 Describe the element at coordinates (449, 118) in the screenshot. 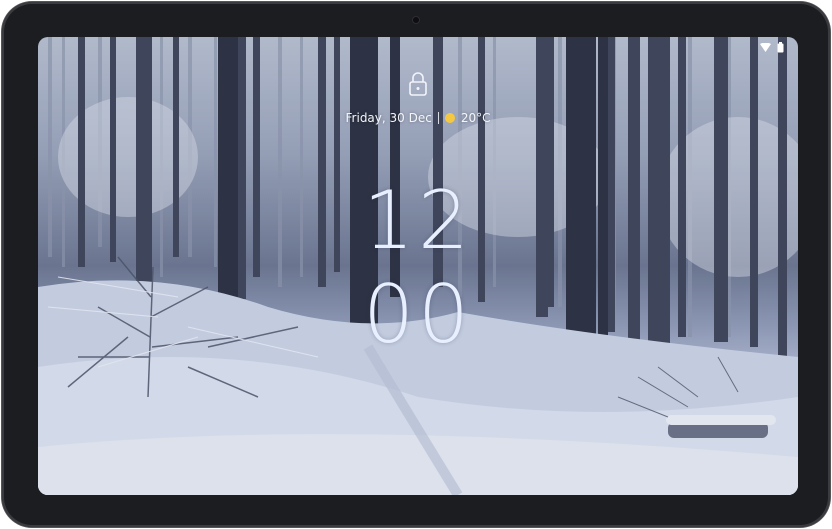

I see `sun-icon` at that location.